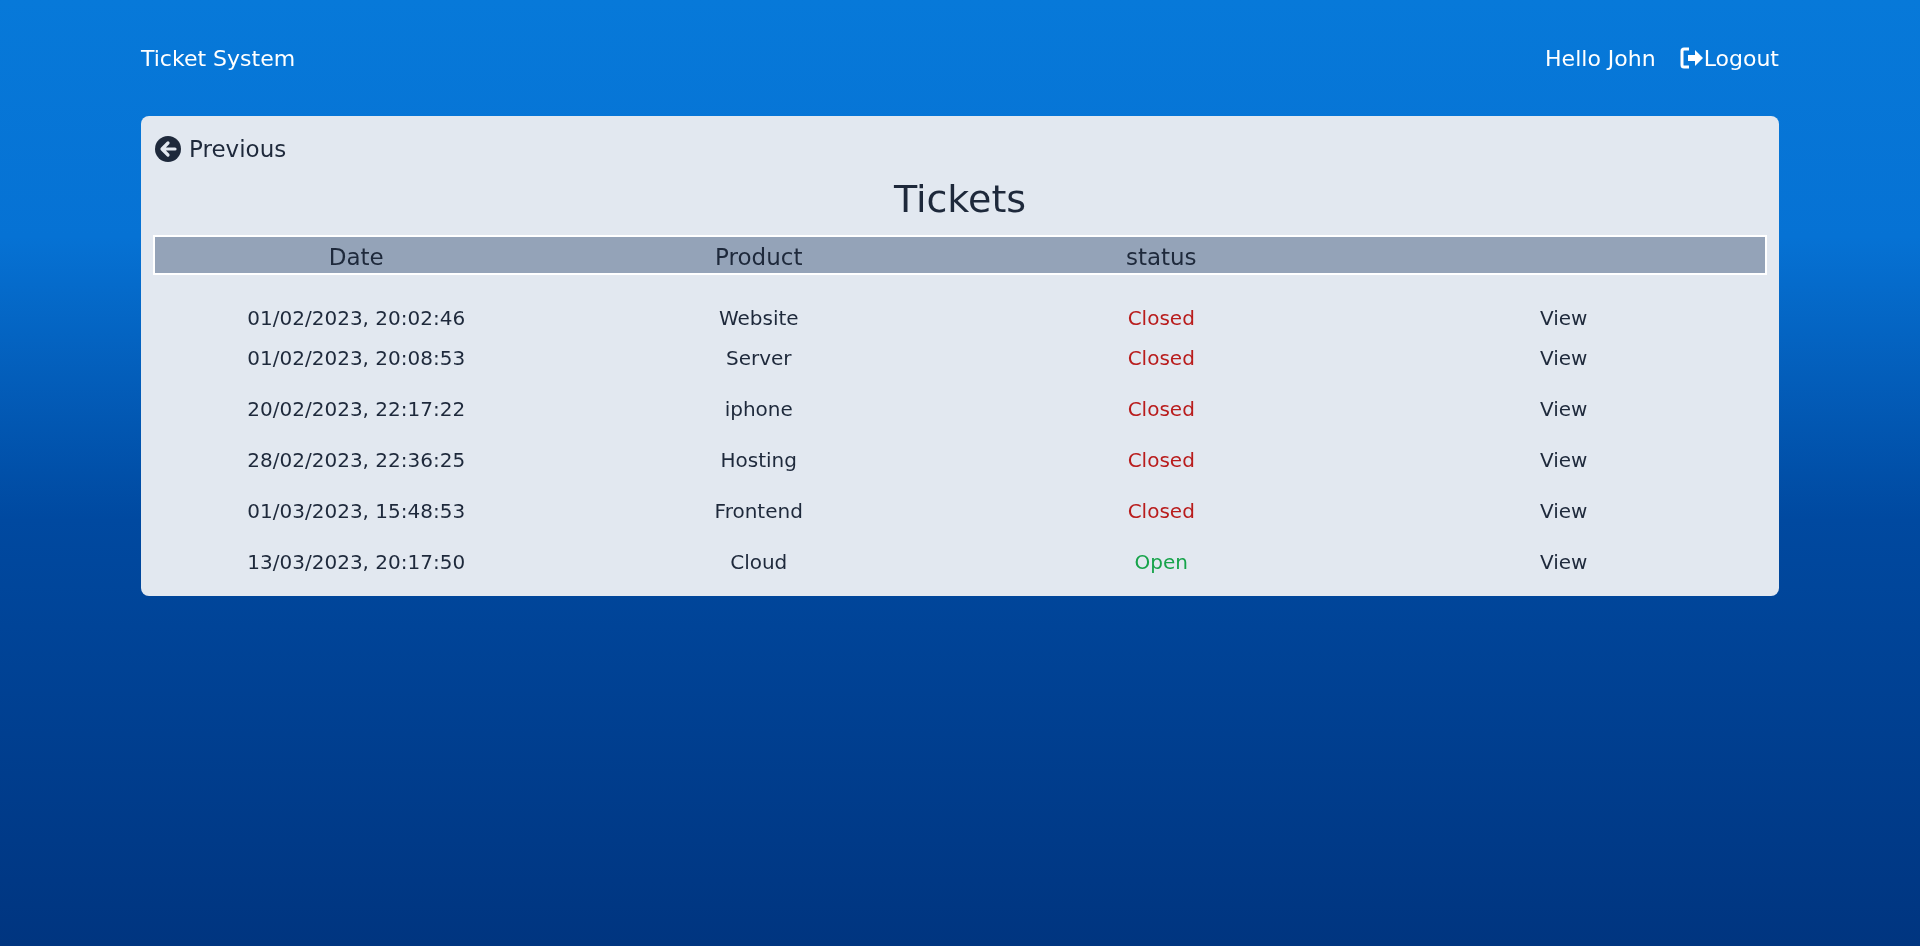 This screenshot has width=1920, height=946. Describe the element at coordinates (759, 562) in the screenshot. I see `product-text: Cloud` at that location.